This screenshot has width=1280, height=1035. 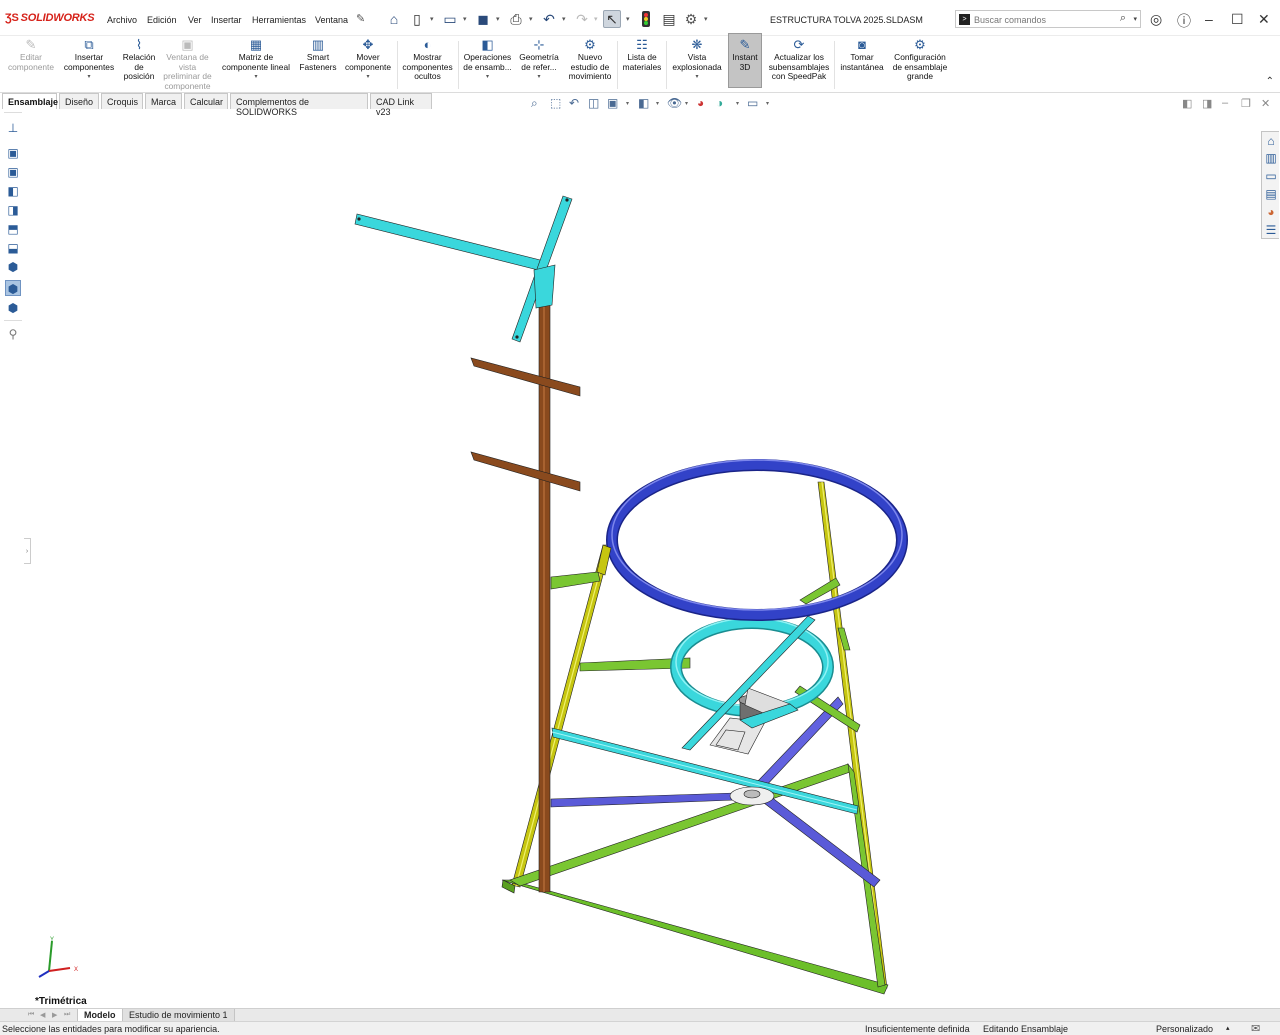 I want to click on yellow-leg-left, so click(x=561, y=716).